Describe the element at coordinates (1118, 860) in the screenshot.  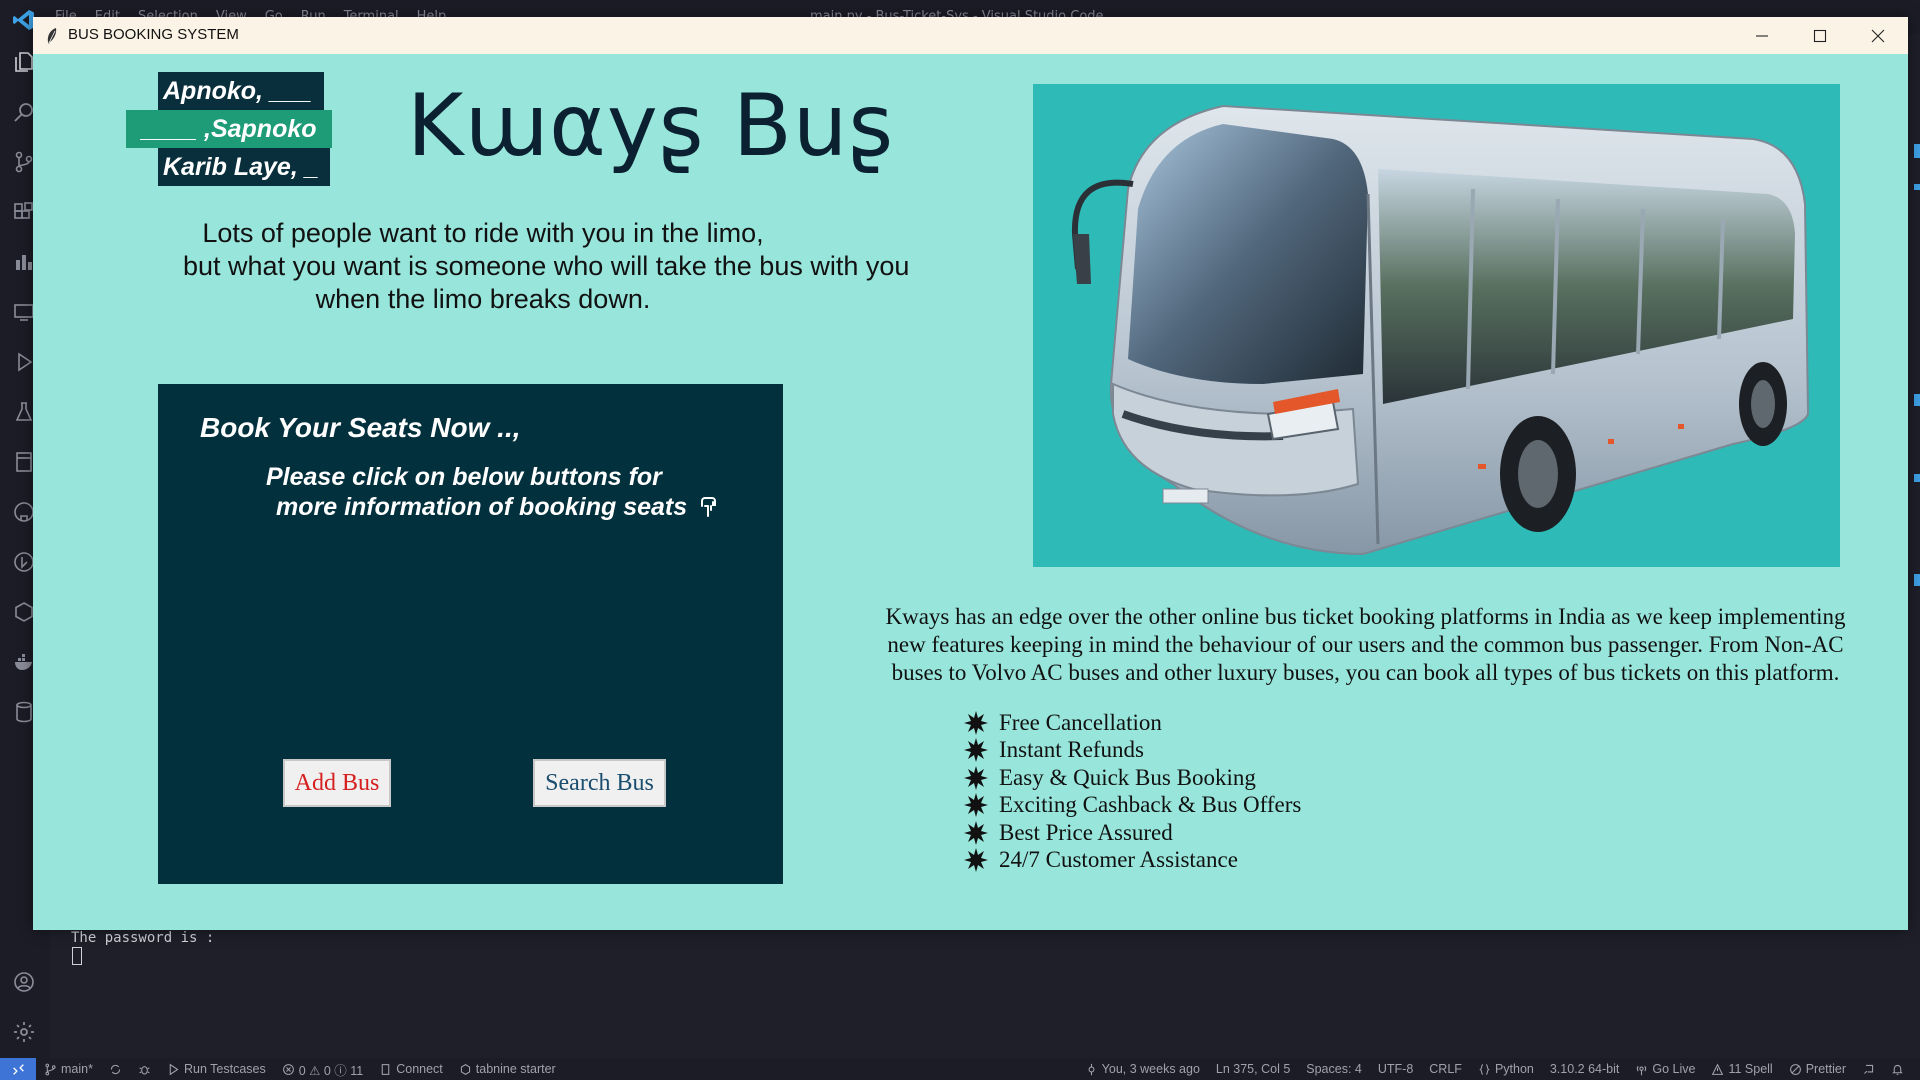
I see `feature-label: 24/7 Customer Assistance` at that location.